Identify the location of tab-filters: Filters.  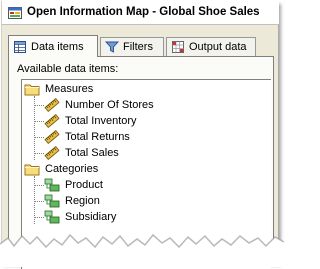
(132, 46).